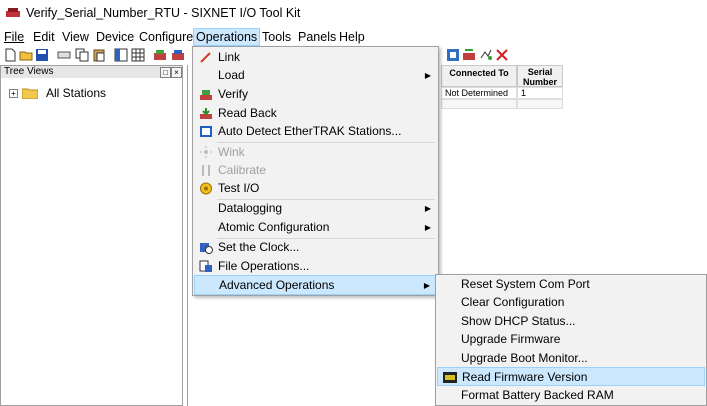  What do you see at coordinates (486, 55) in the screenshot?
I see `disconnect-icon` at bounding box center [486, 55].